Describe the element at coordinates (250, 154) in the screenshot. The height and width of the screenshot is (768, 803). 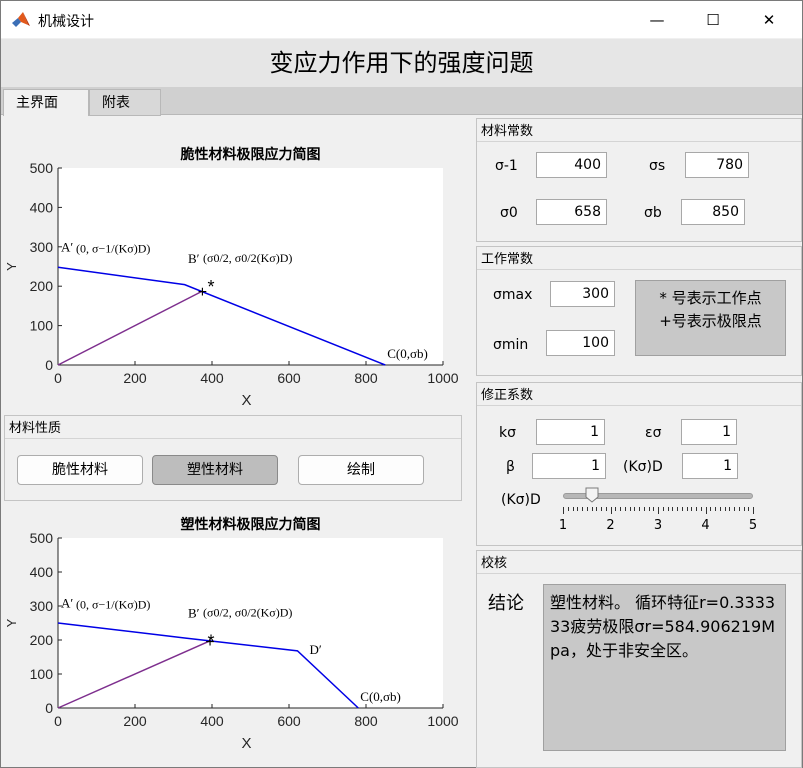
I see `chart-title: 脆性材料极限应力简图` at that location.